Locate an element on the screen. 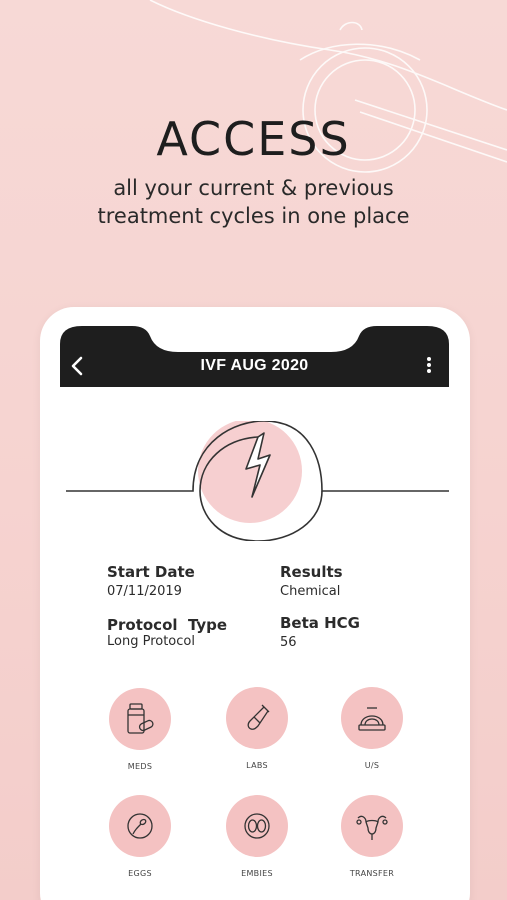  hero-subtitle-line2: treatment cycles in one place is located at coordinates (253, 216).